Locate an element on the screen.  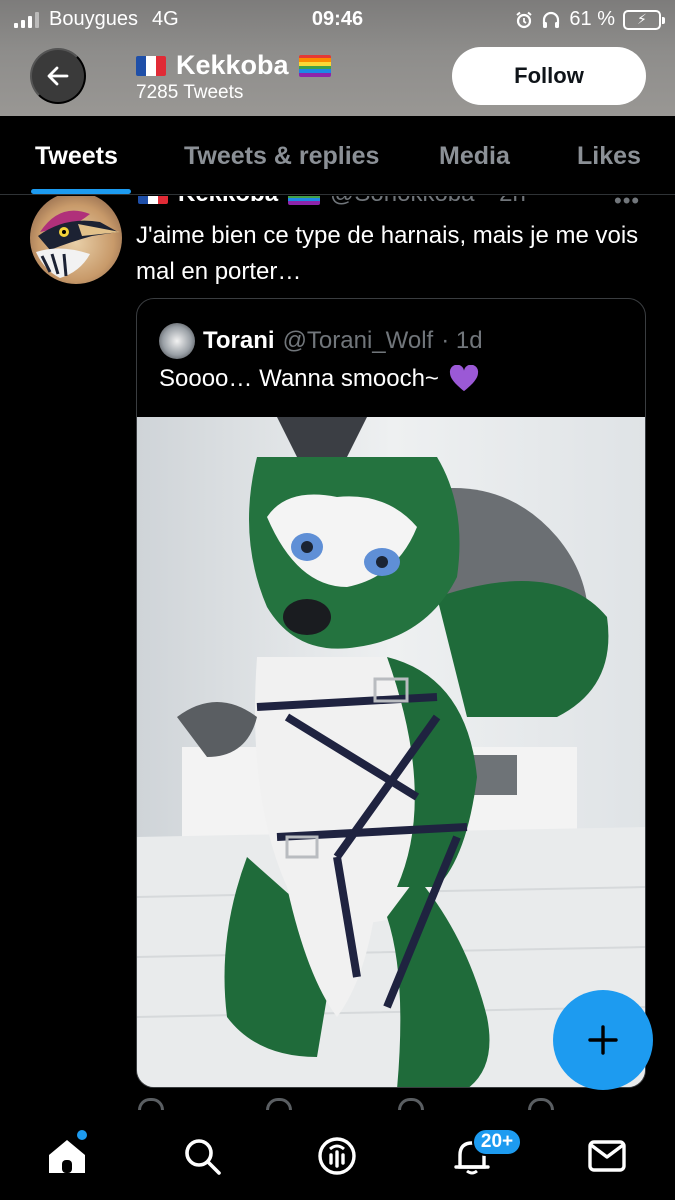
home-unread-dot is located at coordinates (82, 1135).